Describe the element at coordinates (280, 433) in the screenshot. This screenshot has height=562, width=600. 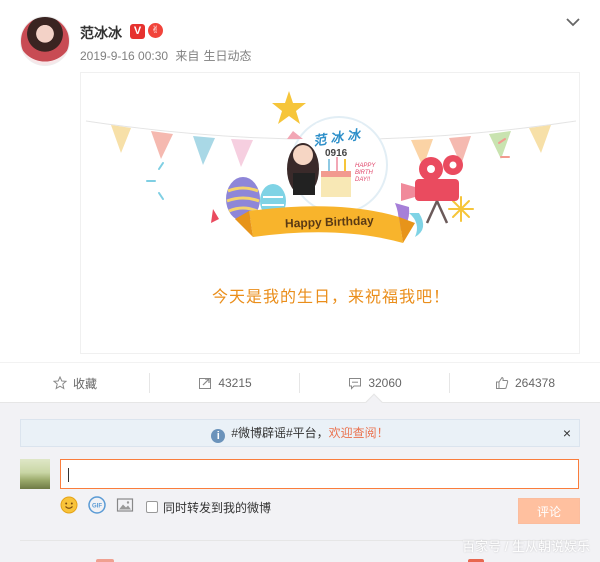
I see `notice-text: #微博辟谣#平台，` at that location.